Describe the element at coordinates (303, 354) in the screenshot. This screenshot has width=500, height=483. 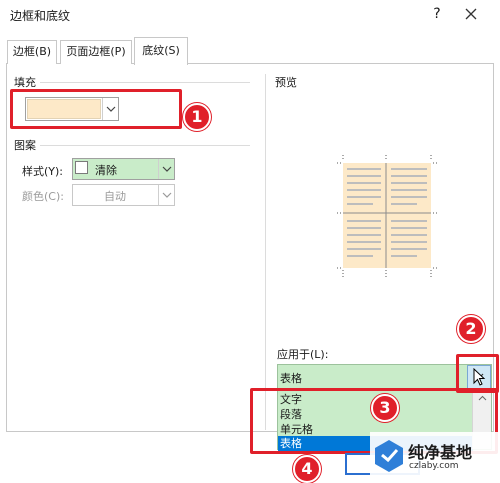
I see `apply-to-label: 应用于(L):` at that location.